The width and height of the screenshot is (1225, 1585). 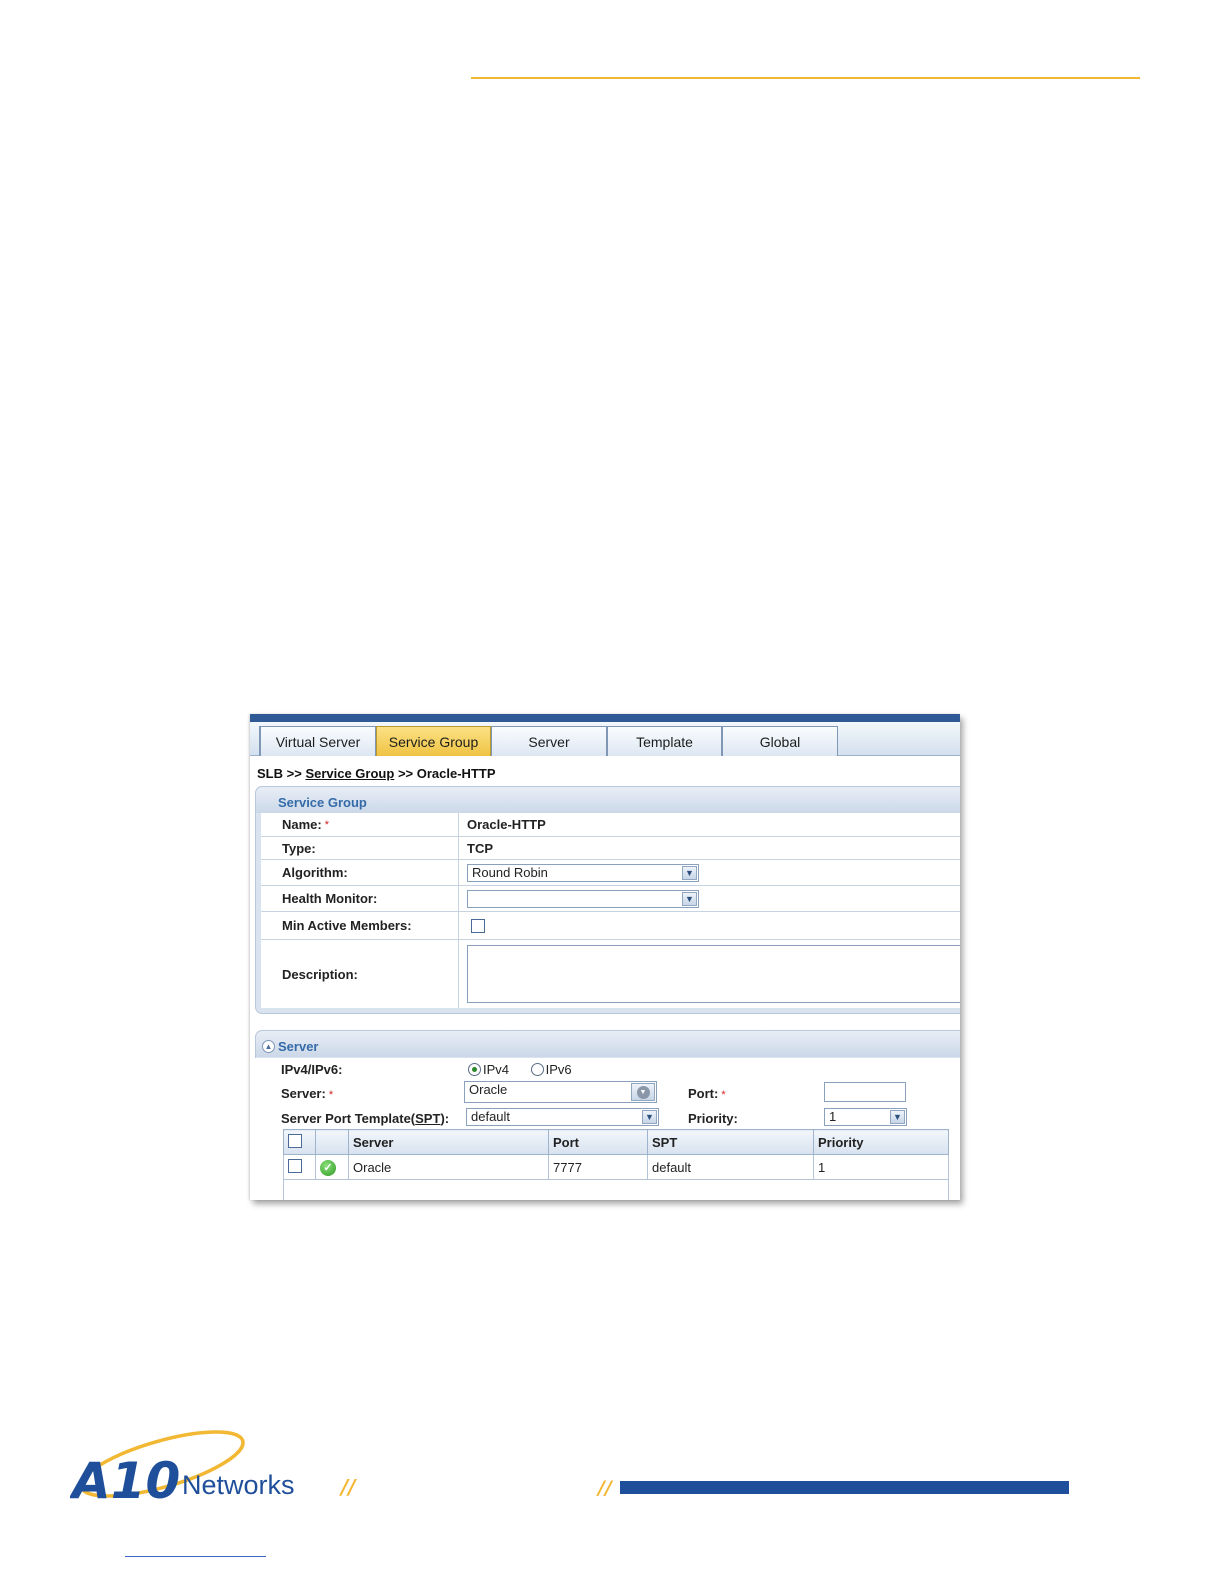 What do you see at coordinates (255, 741) in the screenshot?
I see `tab-stub` at bounding box center [255, 741].